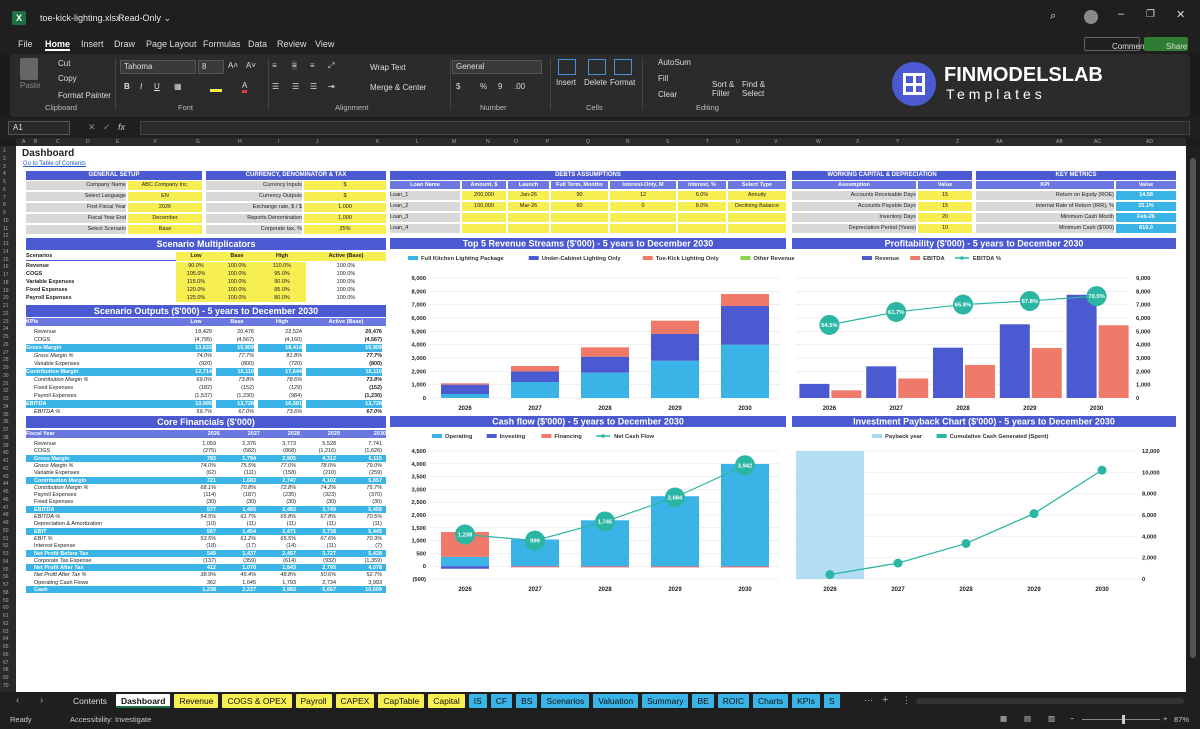  What do you see at coordinates (906, 700) in the screenshot?
I see `tabs-menu-icon: ⋮` at bounding box center [906, 700].